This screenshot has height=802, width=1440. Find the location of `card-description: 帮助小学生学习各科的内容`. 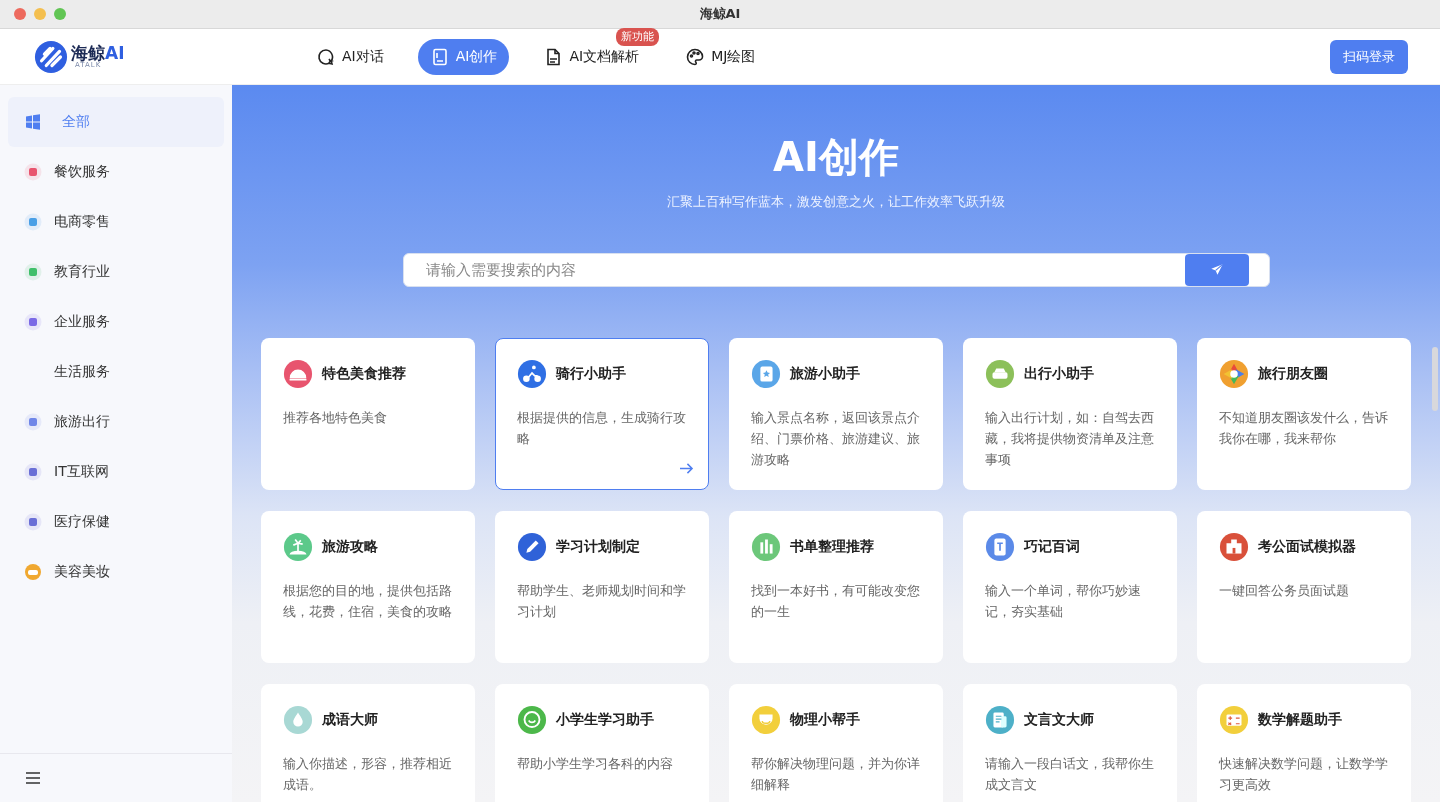

card-description: 帮助小学生学习各科的内容 is located at coordinates (595, 764).